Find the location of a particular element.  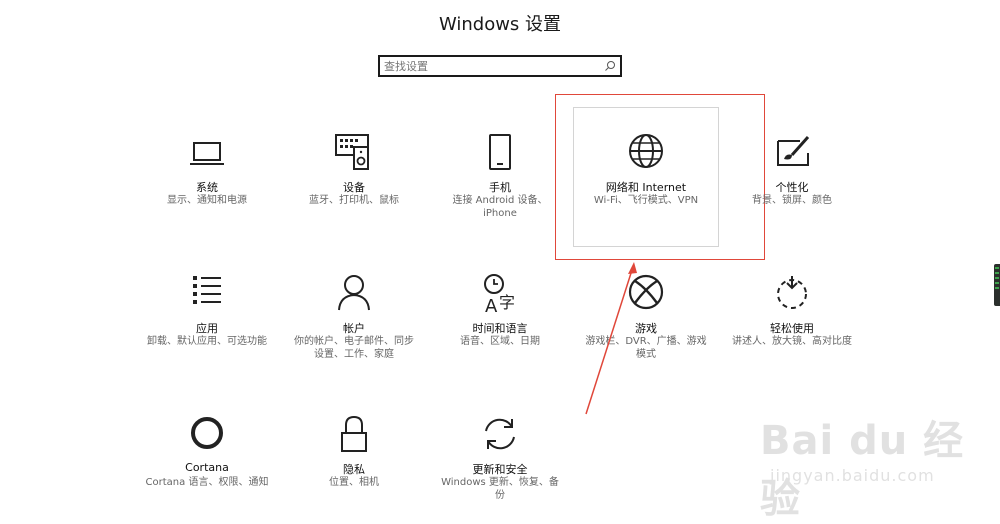

svg-text: 字 is located at coordinates (507, 302).